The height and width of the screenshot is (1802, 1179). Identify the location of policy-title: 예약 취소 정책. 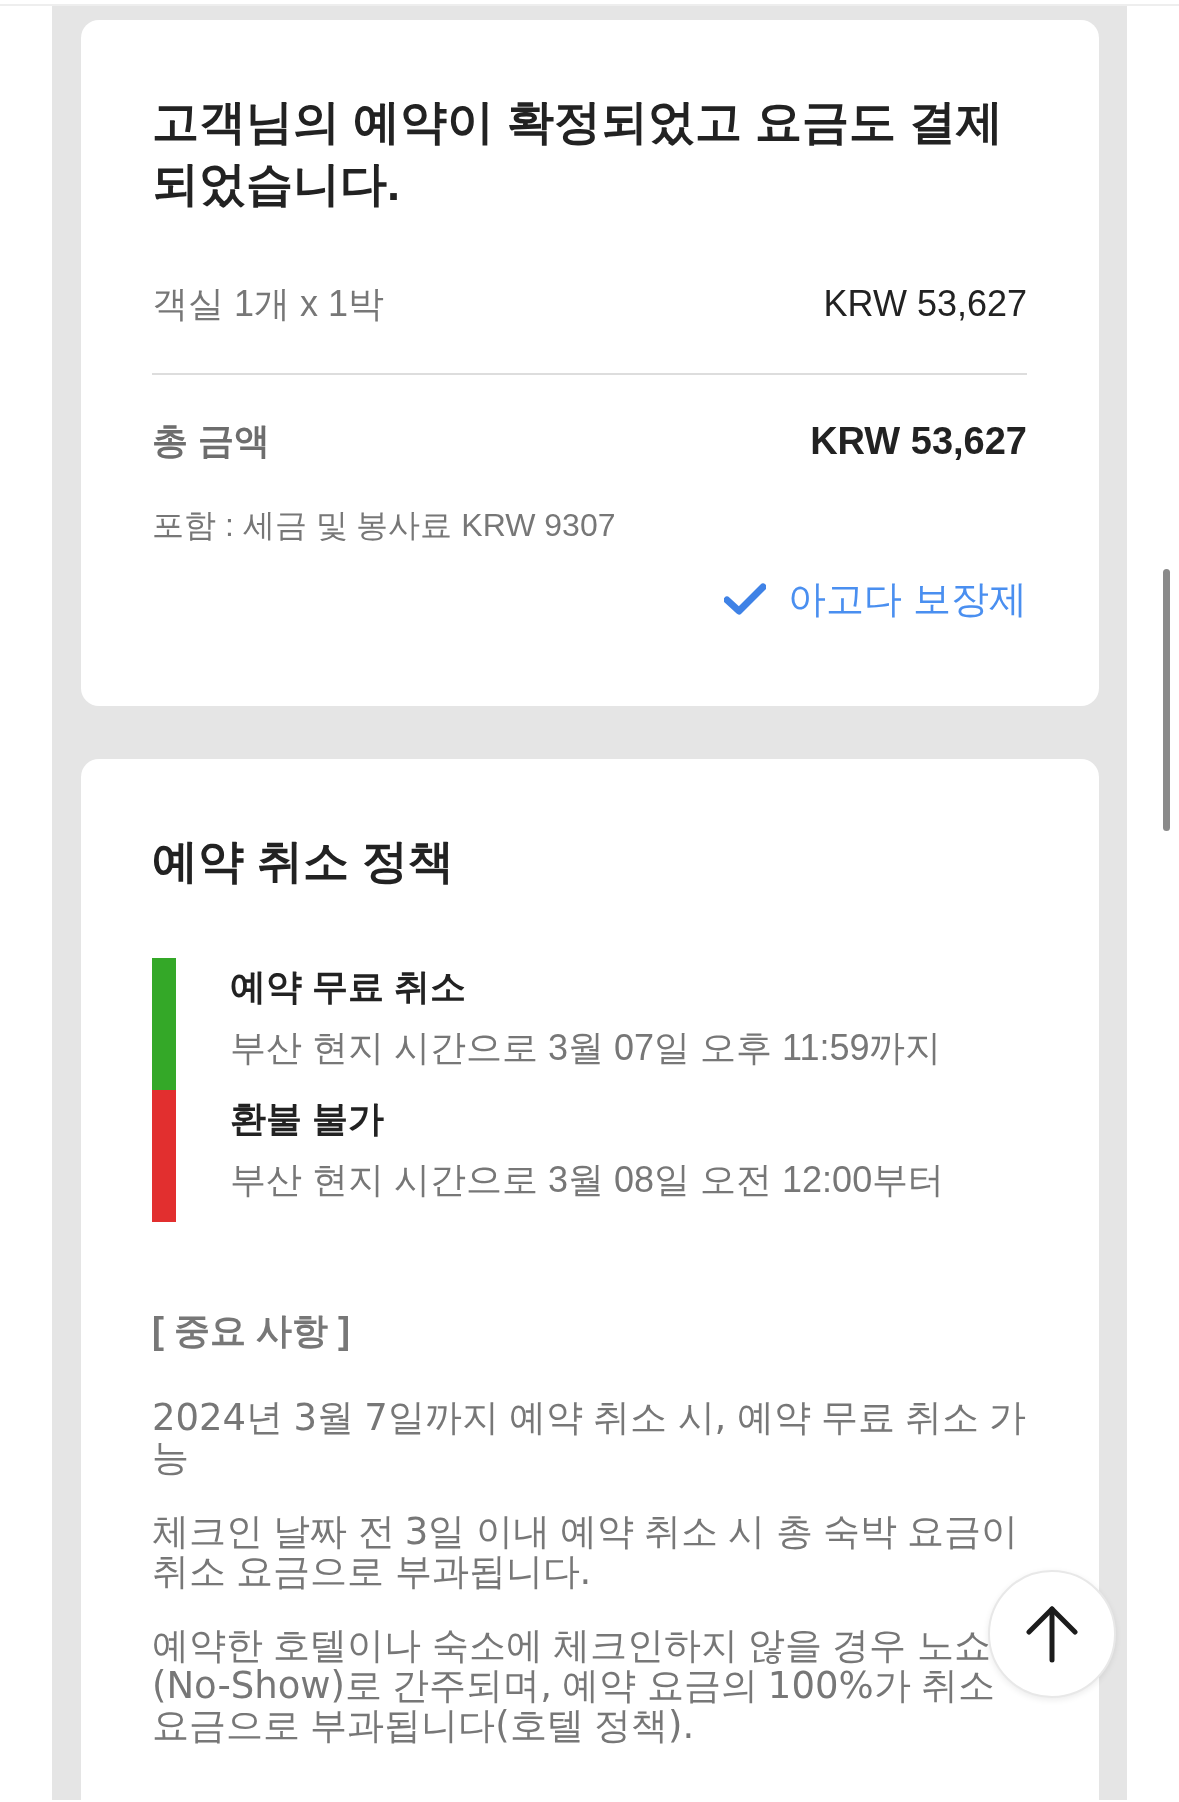
(303, 861).